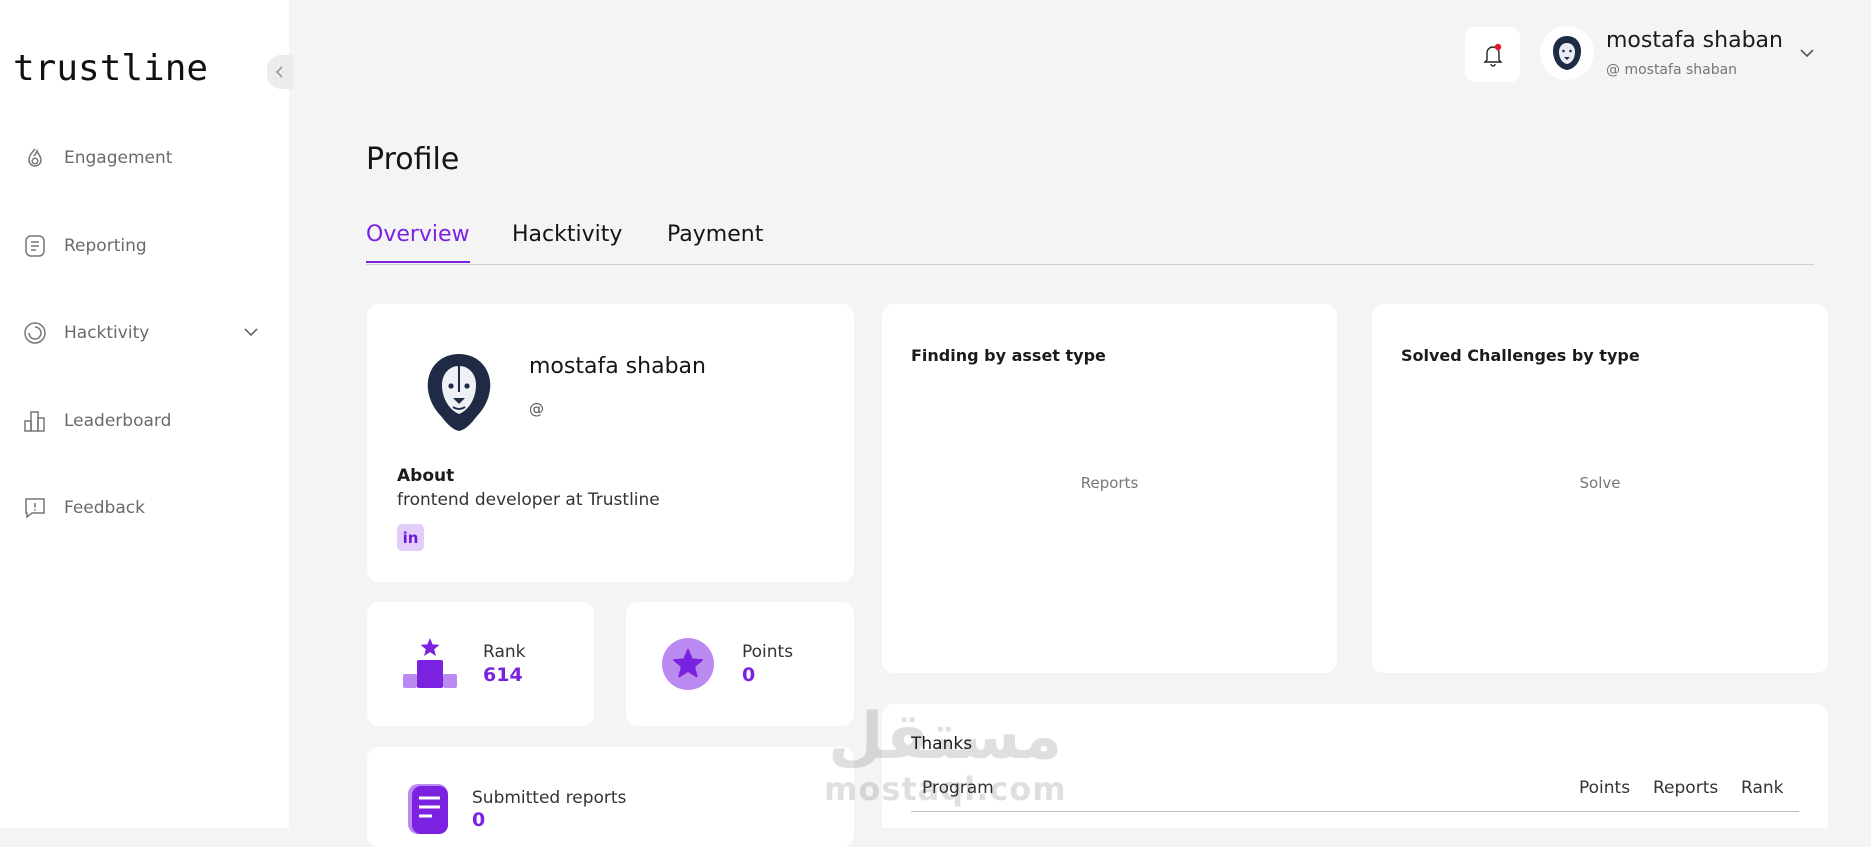 This screenshot has height=847, width=1871. I want to click on rank-value: 614, so click(503, 675).